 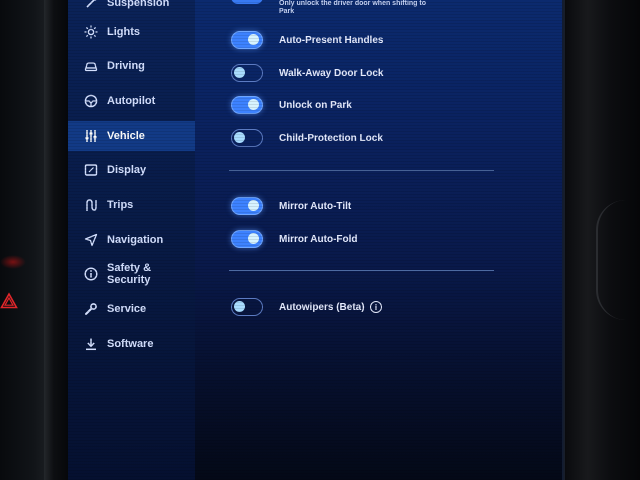 What do you see at coordinates (129, 280) in the screenshot?
I see `sidebar-item-label-line2: Security` at bounding box center [129, 280].